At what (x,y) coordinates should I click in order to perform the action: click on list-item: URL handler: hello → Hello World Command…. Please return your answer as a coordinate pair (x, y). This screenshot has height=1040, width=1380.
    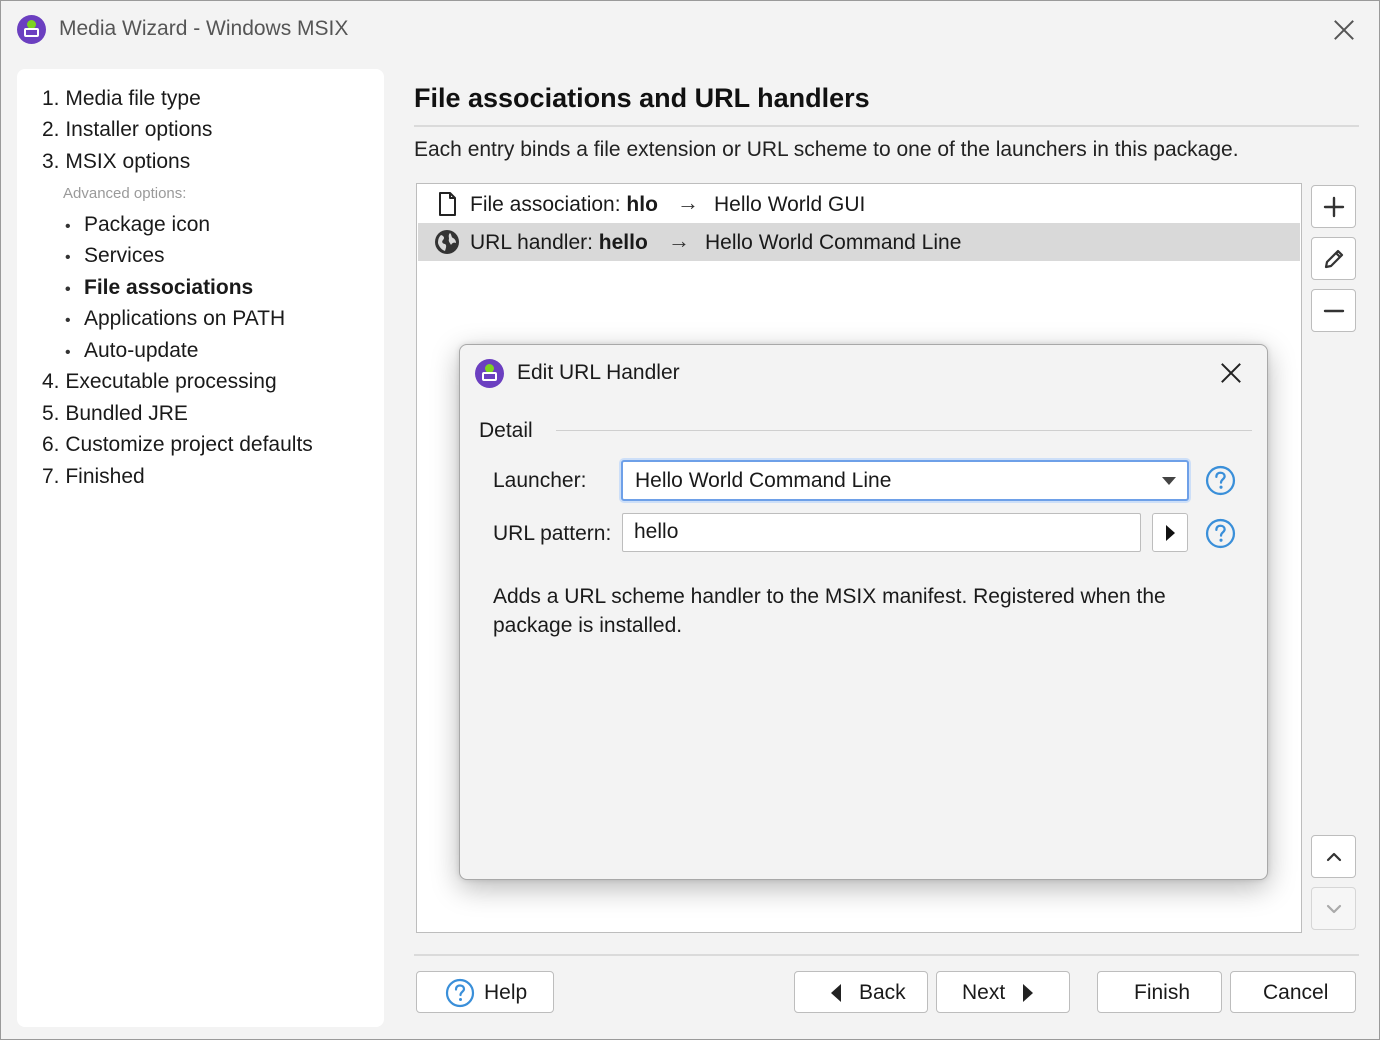
    Looking at the image, I should click on (859, 242).